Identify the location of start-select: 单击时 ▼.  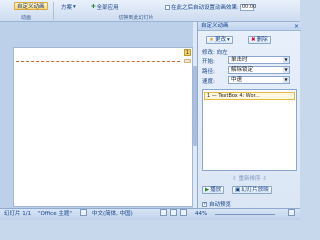
(259, 60).